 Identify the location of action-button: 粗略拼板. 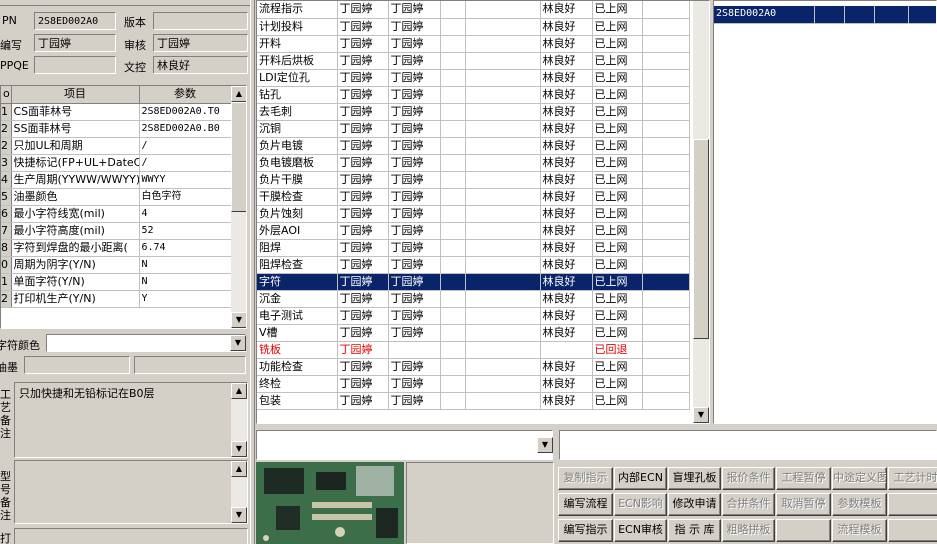
(748, 530).